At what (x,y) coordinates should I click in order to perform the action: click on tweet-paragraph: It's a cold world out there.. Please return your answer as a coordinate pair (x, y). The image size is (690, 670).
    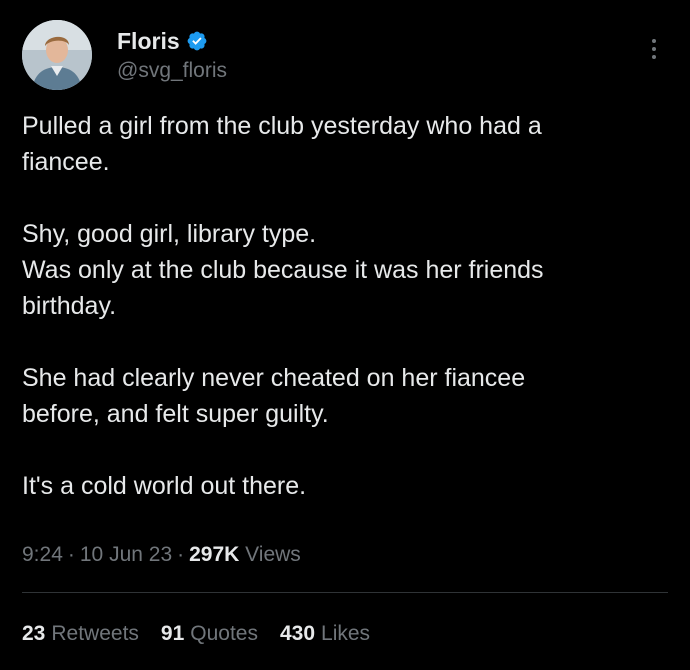
    Looking at the image, I should click on (342, 486).